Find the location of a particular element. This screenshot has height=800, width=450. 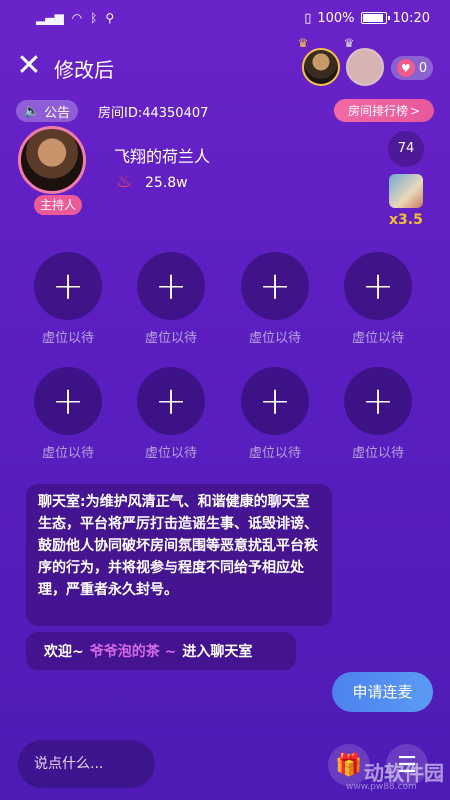

apply-mic-button: 申请连麦 is located at coordinates (382, 692).